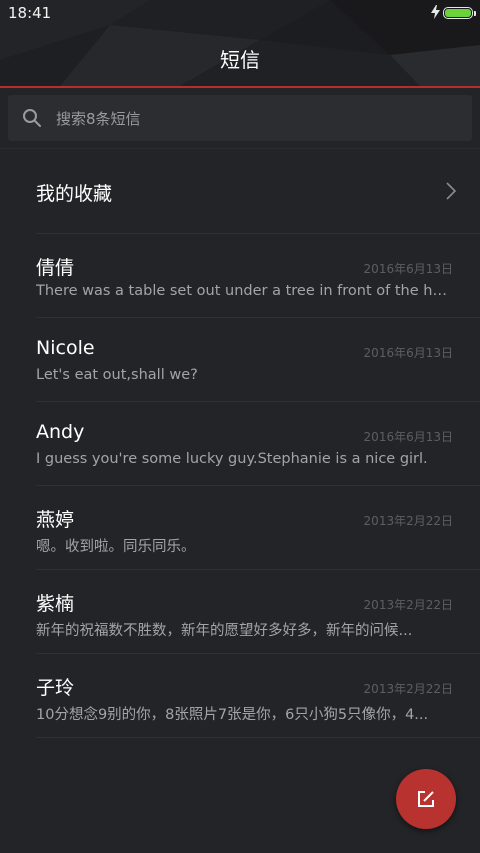 The width and height of the screenshot is (480, 853). What do you see at coordinates (55, 688) in the screenshot?
I see `contact-name: 子玲` at bounding box center [55, 688].